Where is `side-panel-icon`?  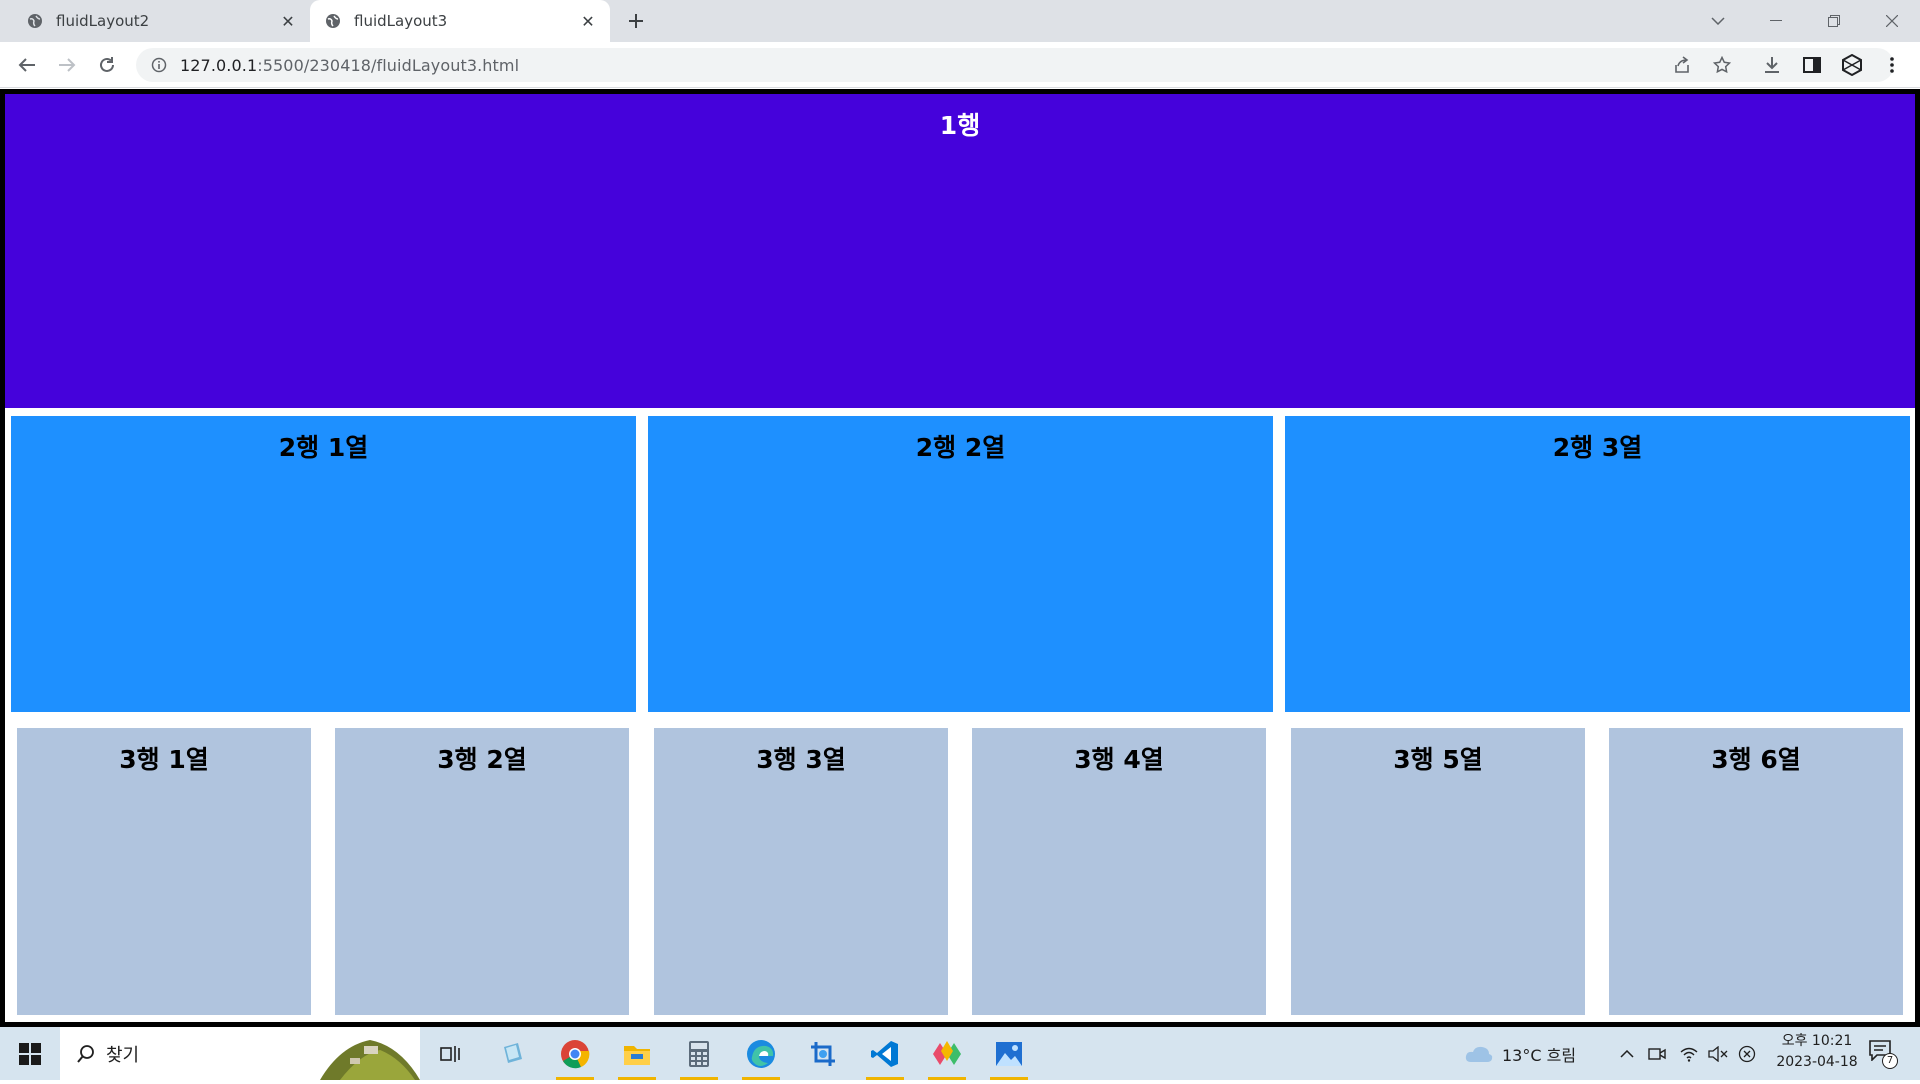 side-panel-icon is located at coordinates (1812, 65).